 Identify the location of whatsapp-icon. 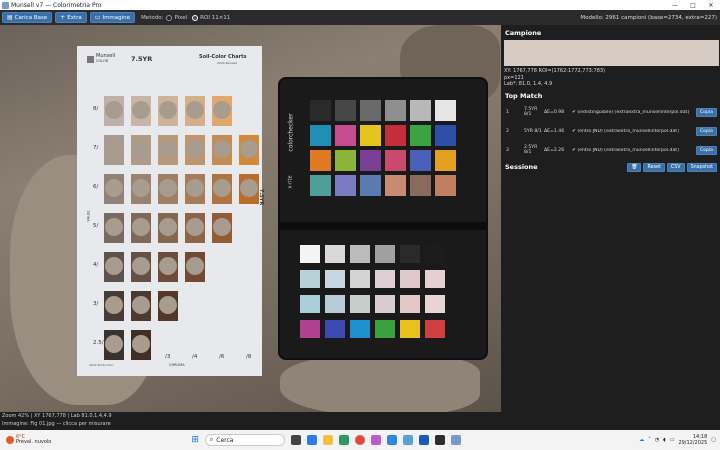
(343, 440).